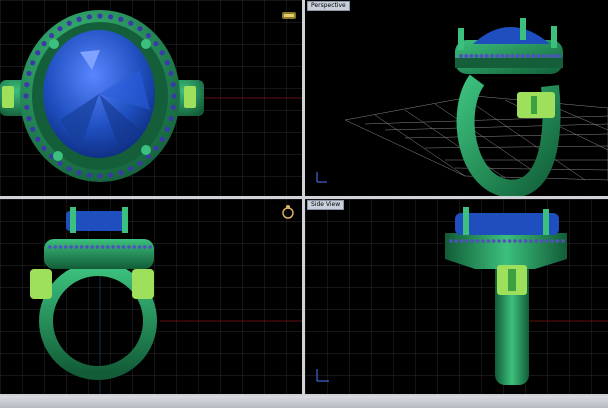  Describe the element at coordinates (328, 6) in the screenshot. I see `viewport-label-perspective: Perspective` at that location.